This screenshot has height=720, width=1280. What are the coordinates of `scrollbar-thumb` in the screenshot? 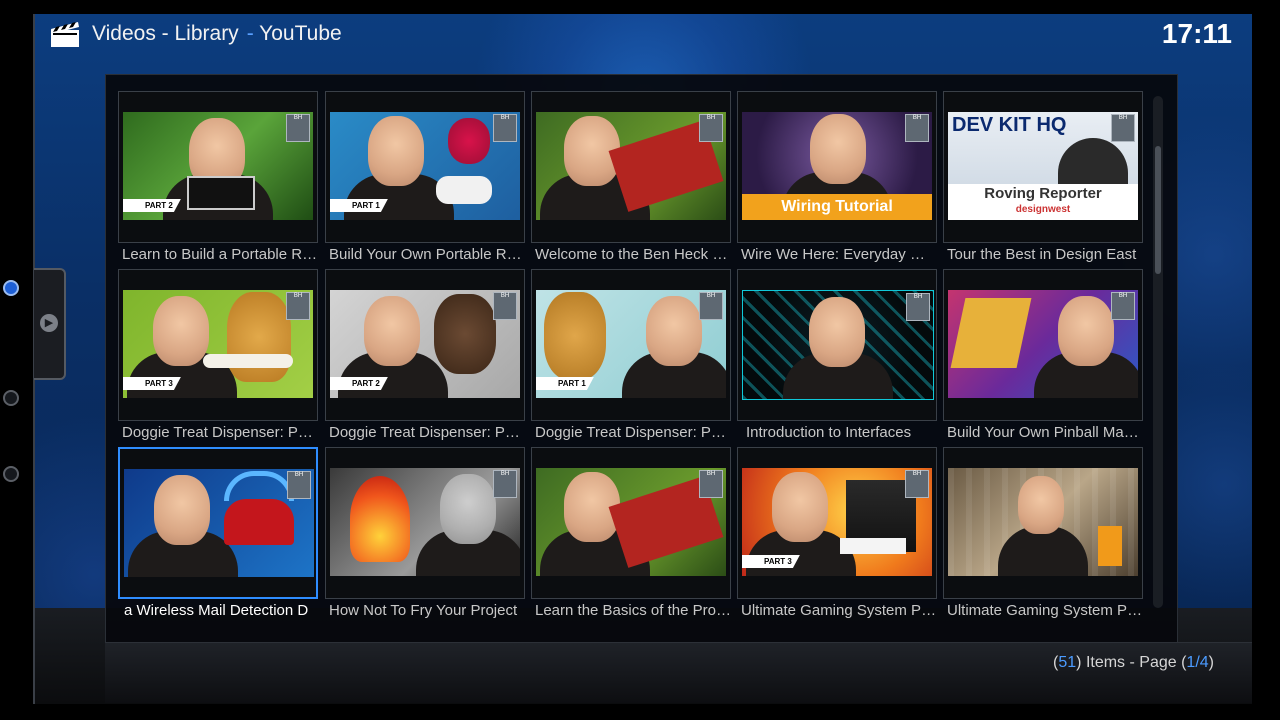 It's located at (1158, 210).